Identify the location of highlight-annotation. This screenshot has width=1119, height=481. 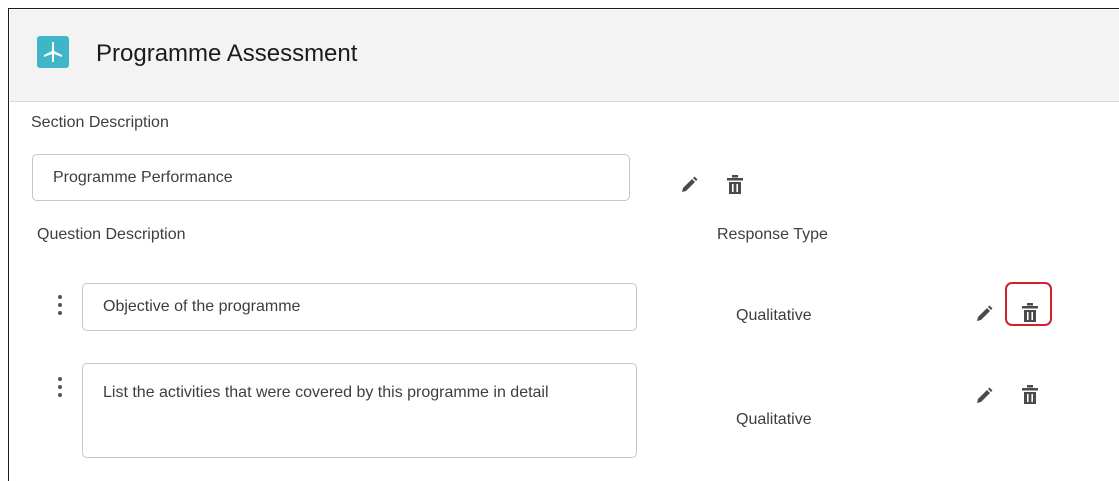
(1028, 304).